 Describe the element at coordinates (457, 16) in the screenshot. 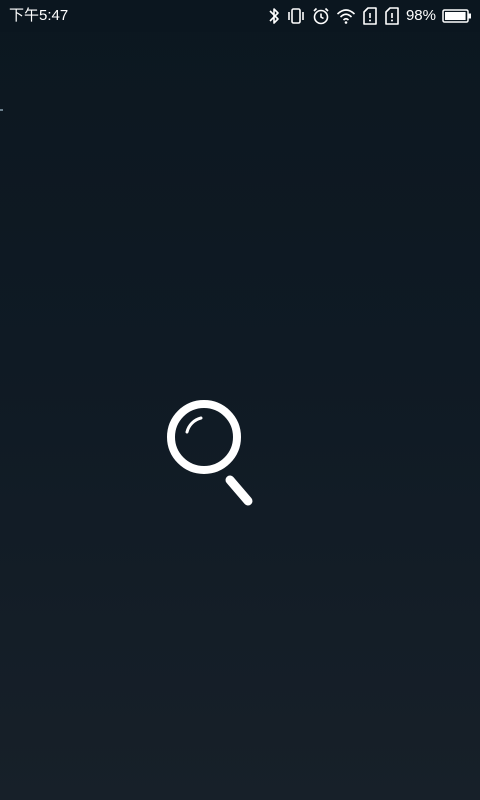

I see `battery-icon` at that location.